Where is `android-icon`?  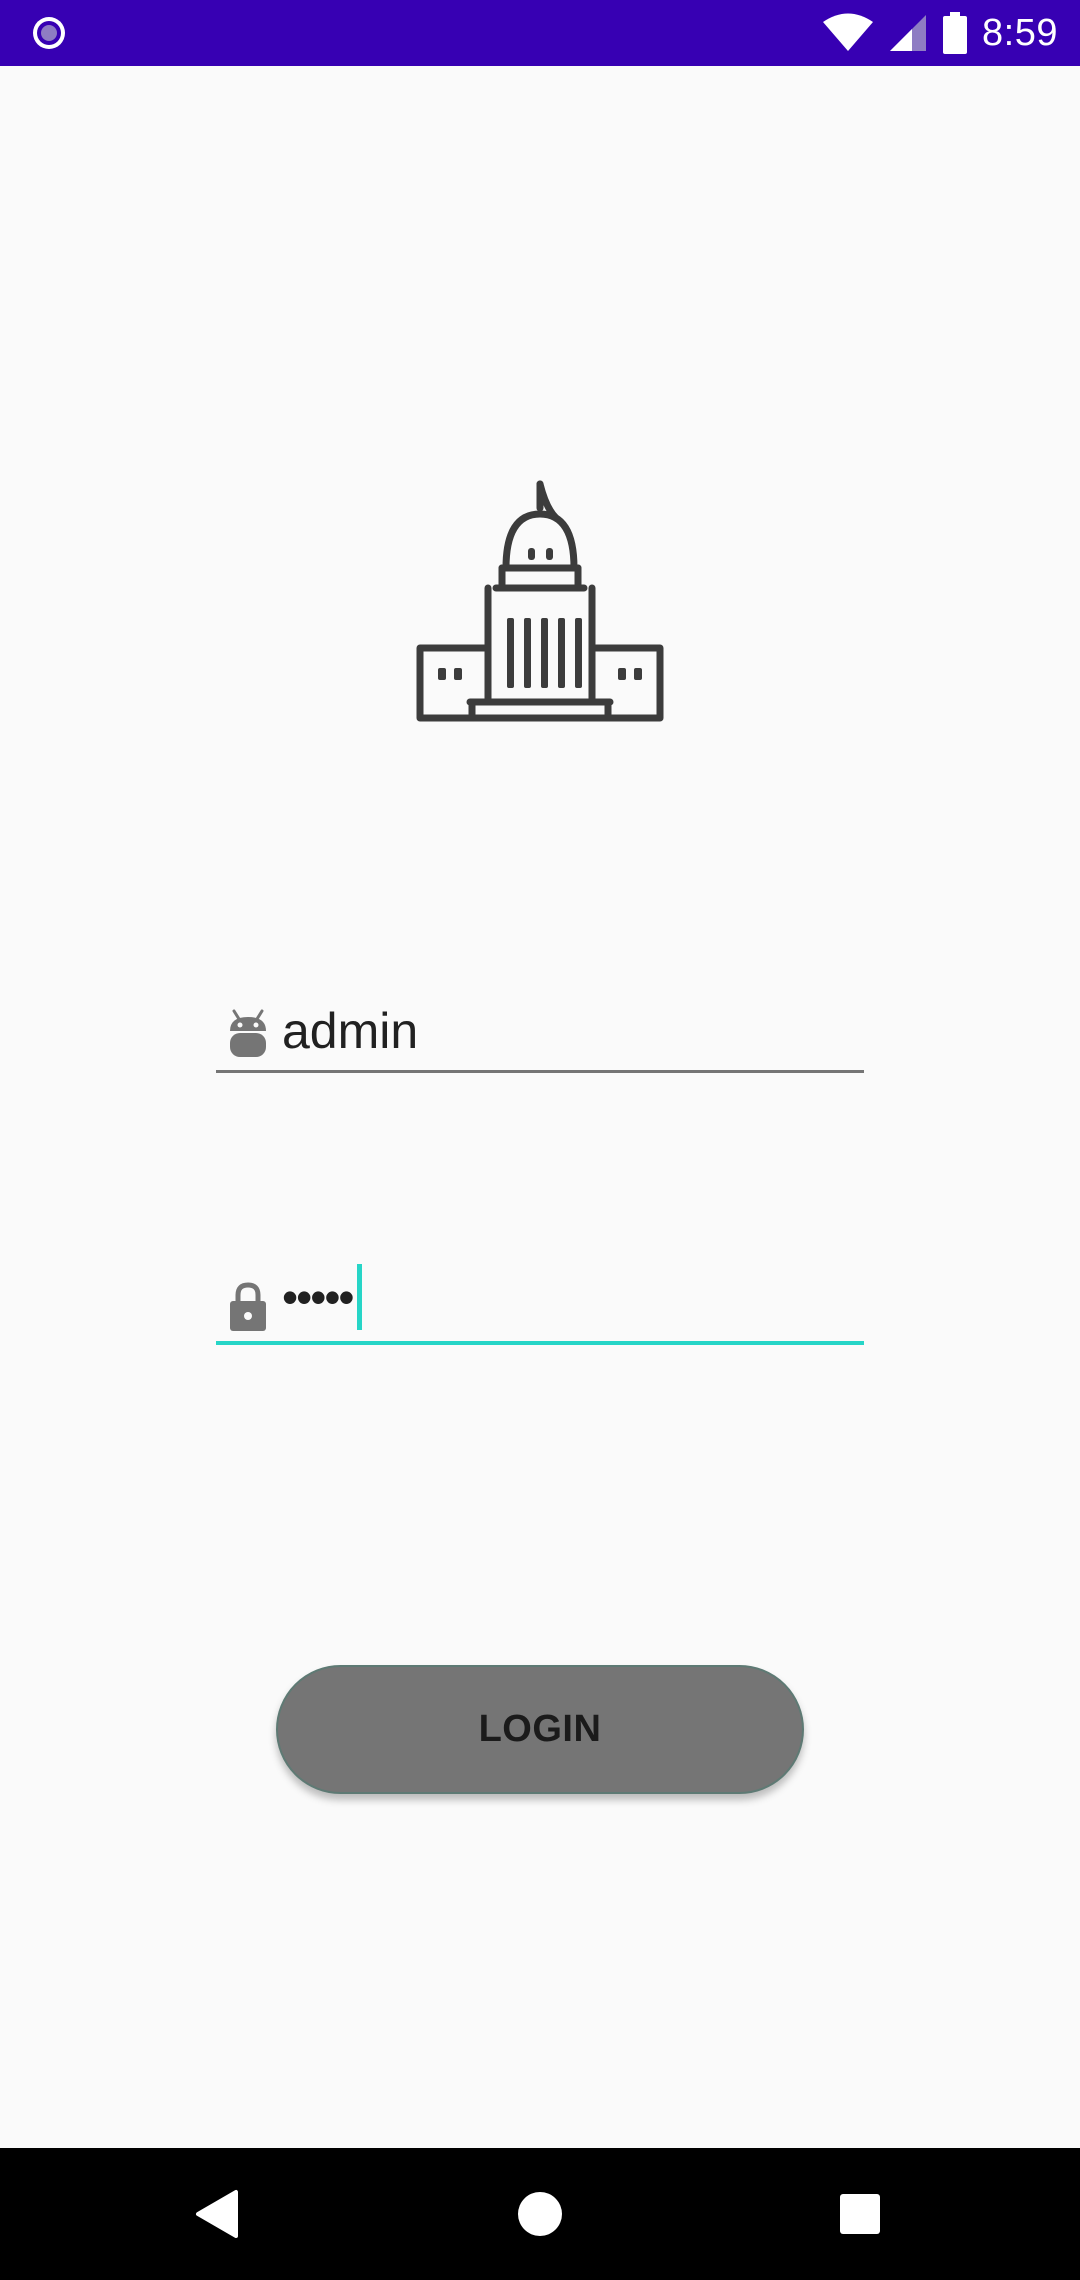 android-icon is located at coordinates (248, 1033).